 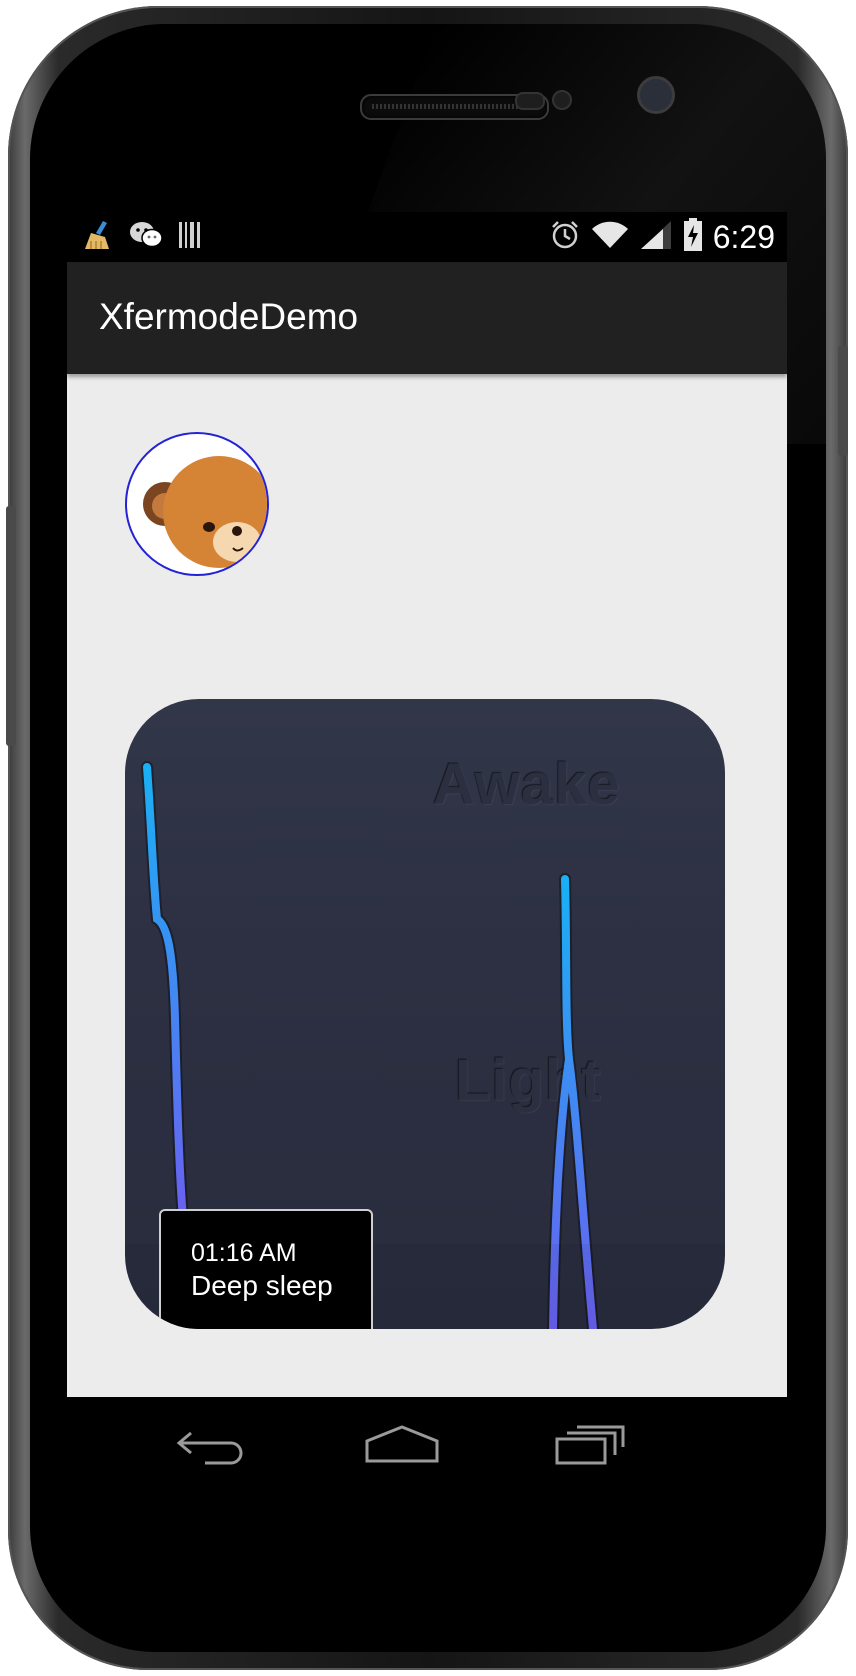 I want to click on wifi-icon, so click(x=610, y=237).